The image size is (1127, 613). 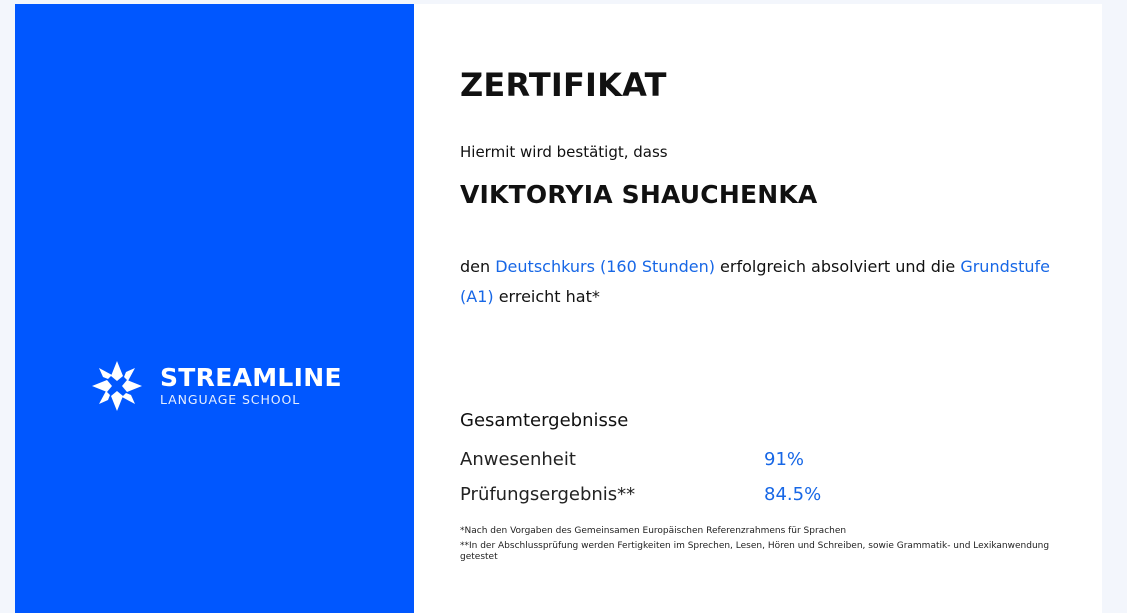 What do you see at coordinates (548, 494) in the screenshot?
I see `result-label: Prüfungsergebnis**` at bounding box center [548, 494].